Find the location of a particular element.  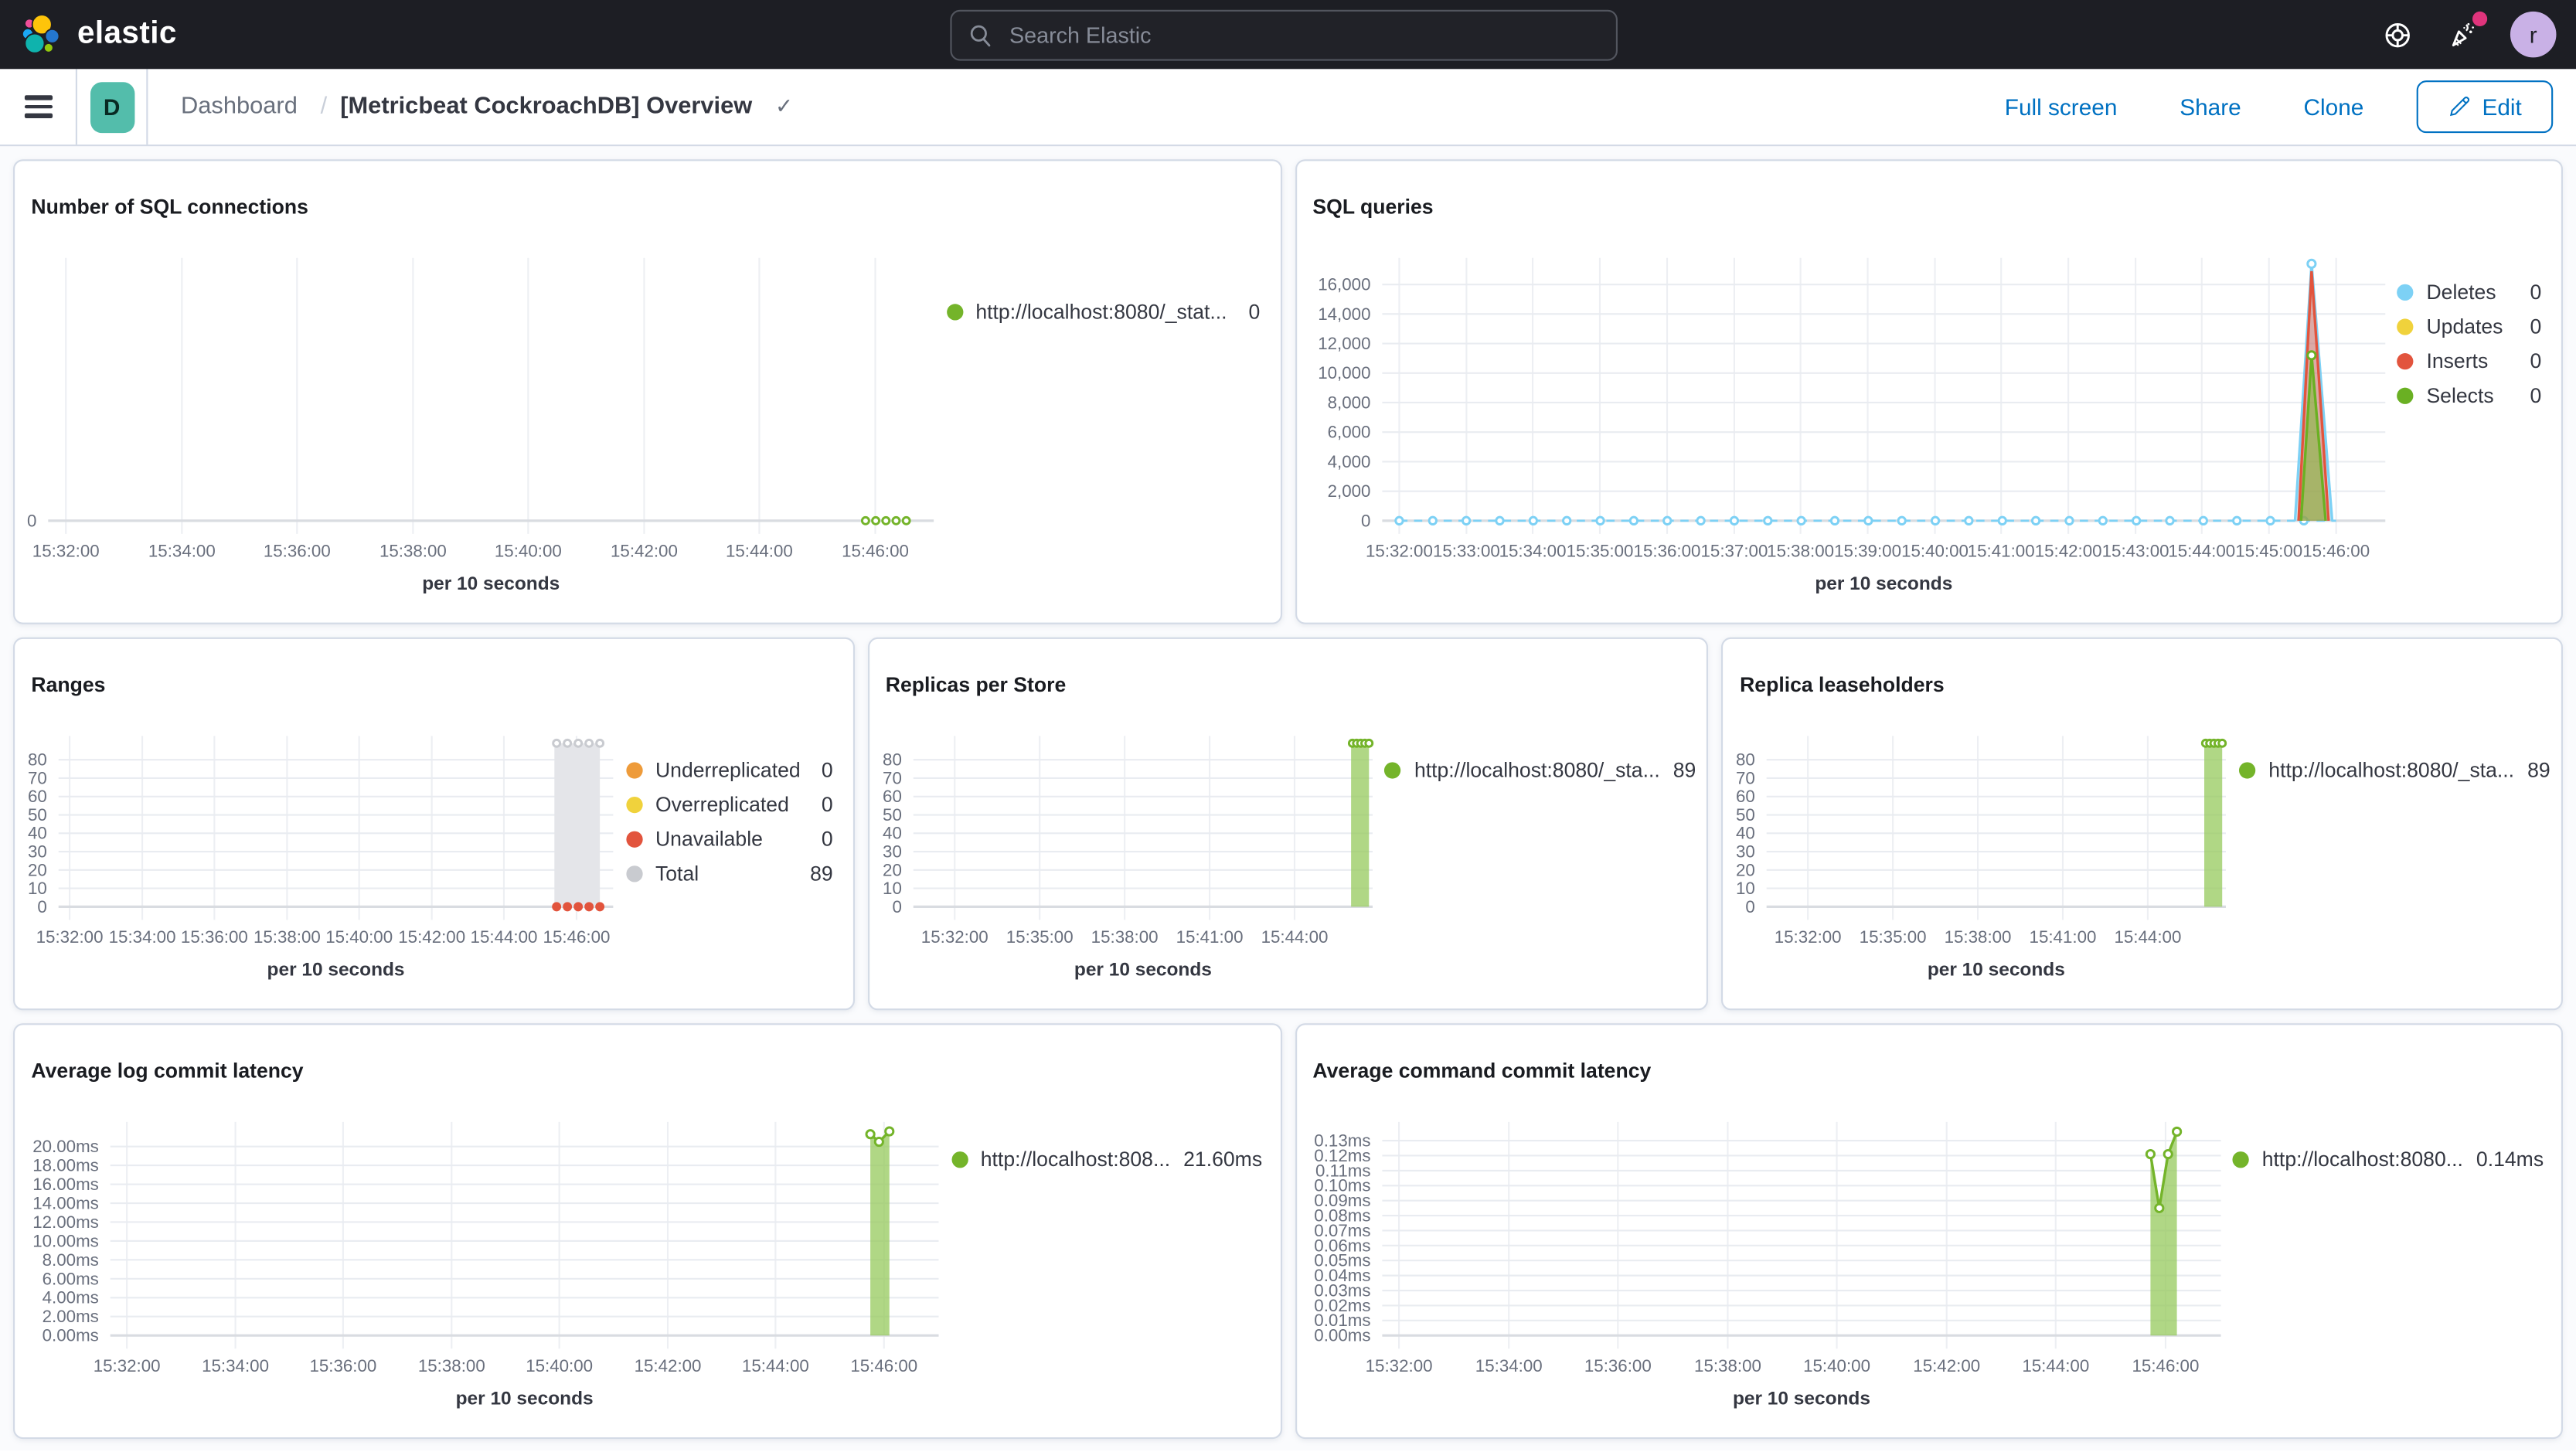

search-input is located at coordinates (1303, 34).